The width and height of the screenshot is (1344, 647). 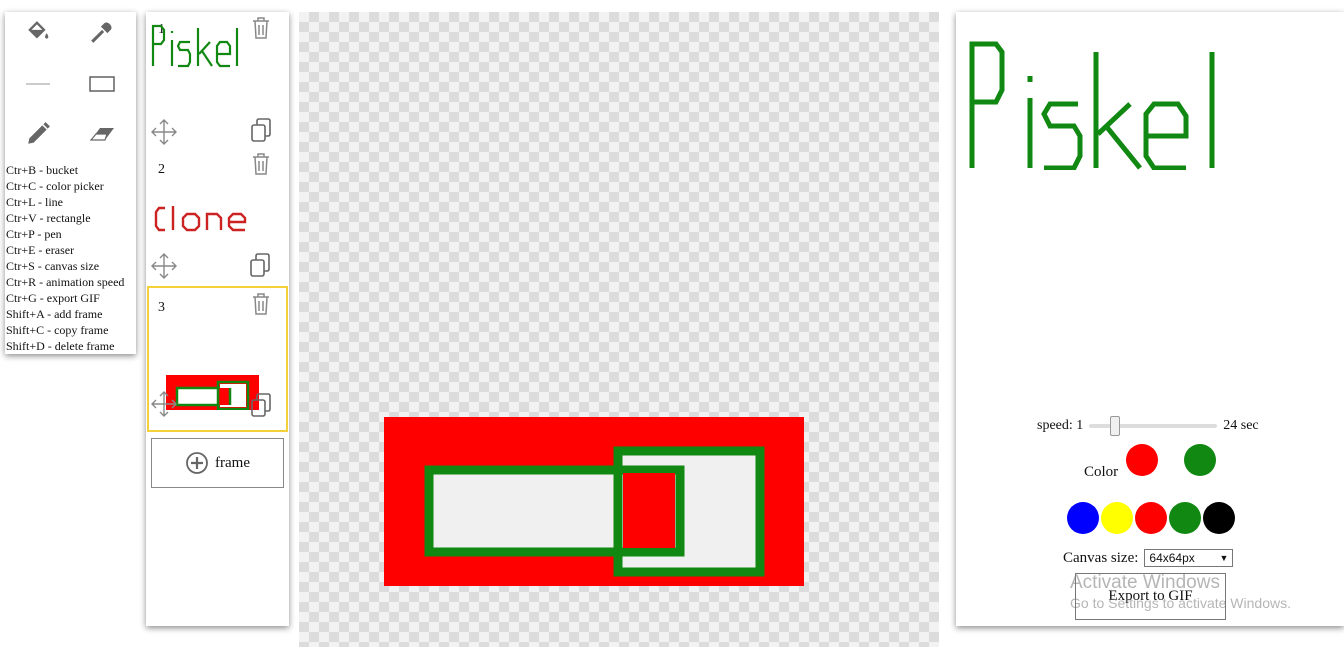 What do you see at coordinates (197, 463) in the screenshot?
I see `plus-circle-icon` at bounding box center [197, 463].